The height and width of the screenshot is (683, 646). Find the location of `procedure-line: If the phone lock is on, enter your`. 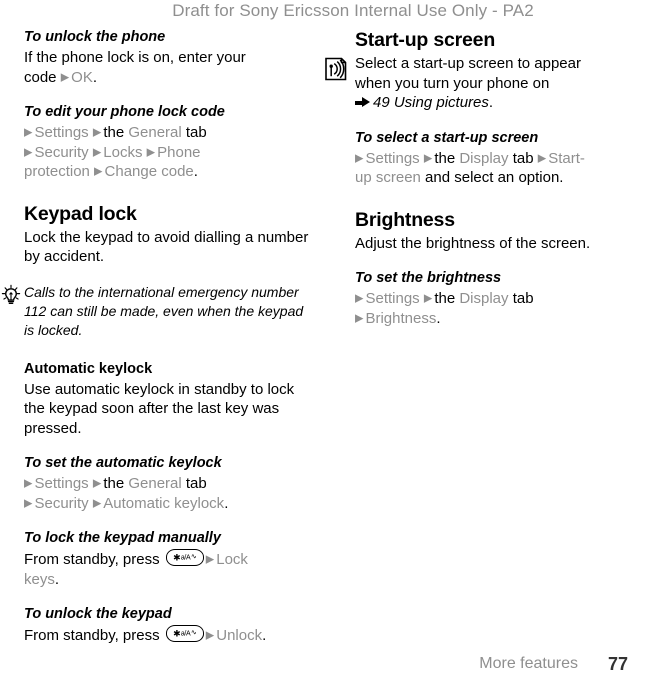

procedure-line: If the phone lock is on, enter your is located at coordinates (170, 58).